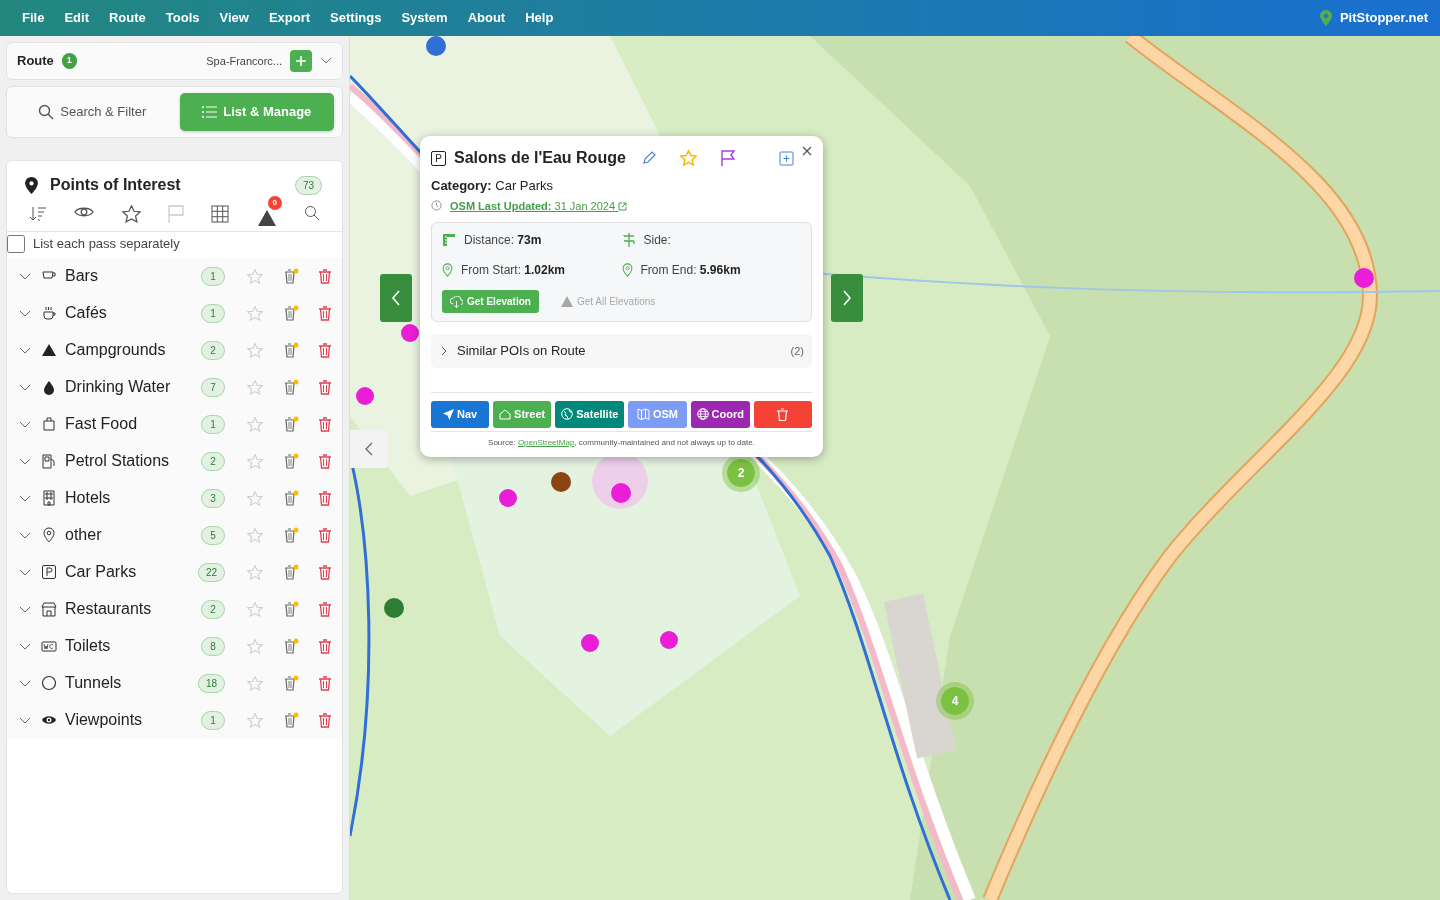 This screenshot has height=900, width=1440. I want to click on menu-item: Route, so click(127, 18).